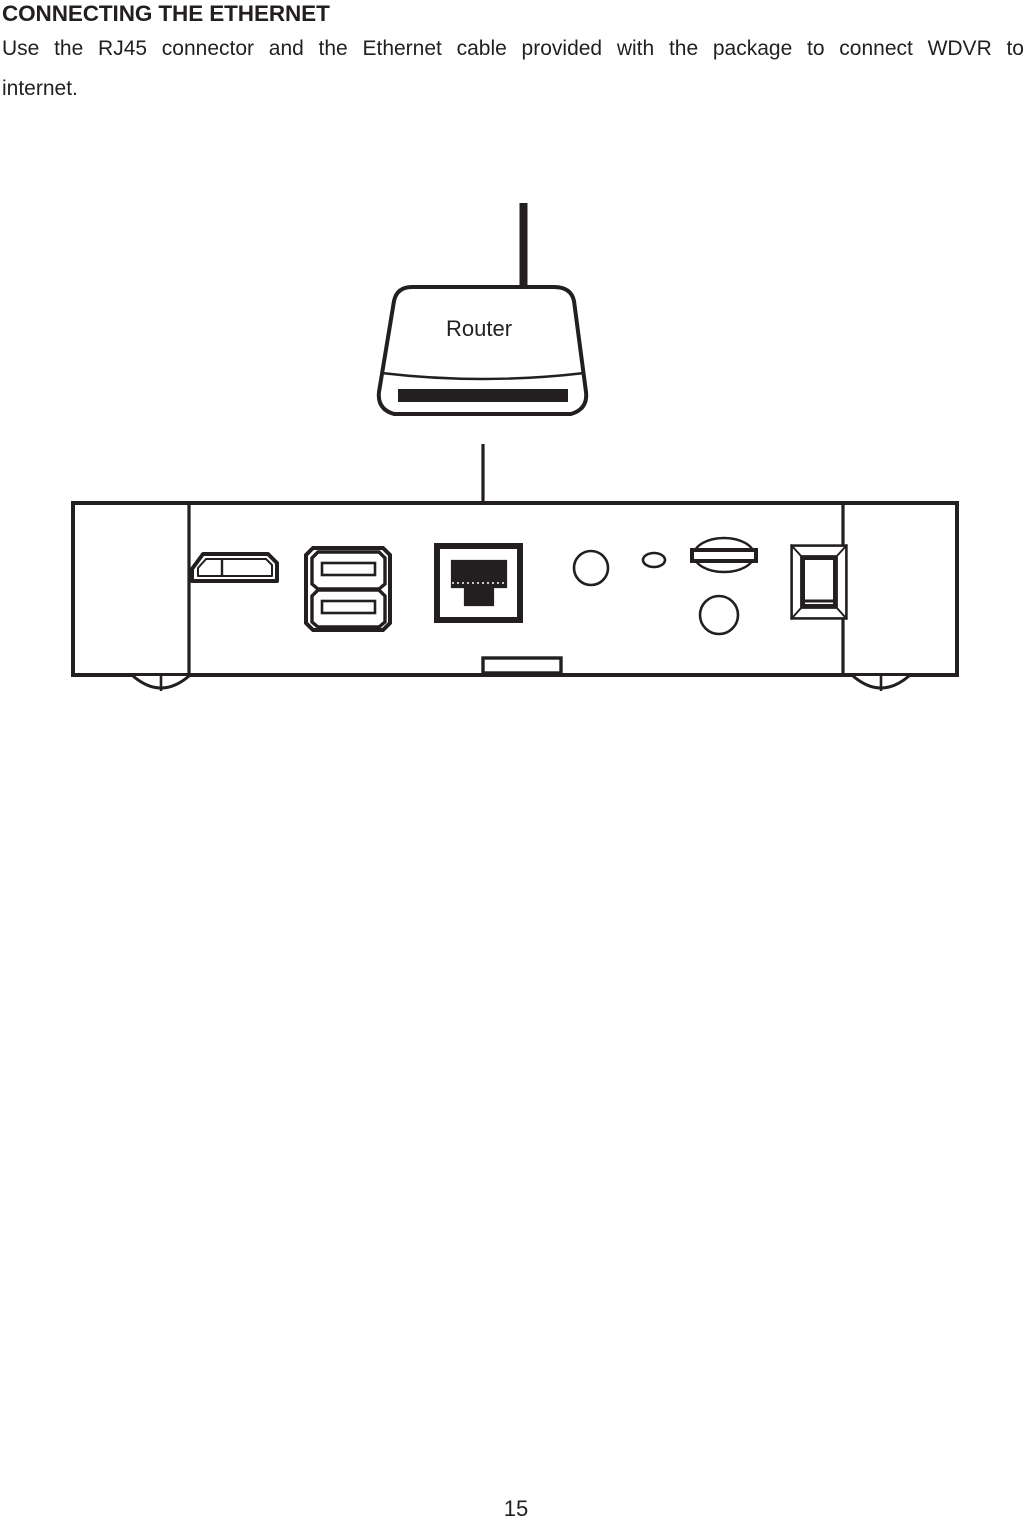 The image size is (1032, 1538). Describe the element at coordinates (516, 1508) in the screenshot. I see `page-number: 15` at that location.